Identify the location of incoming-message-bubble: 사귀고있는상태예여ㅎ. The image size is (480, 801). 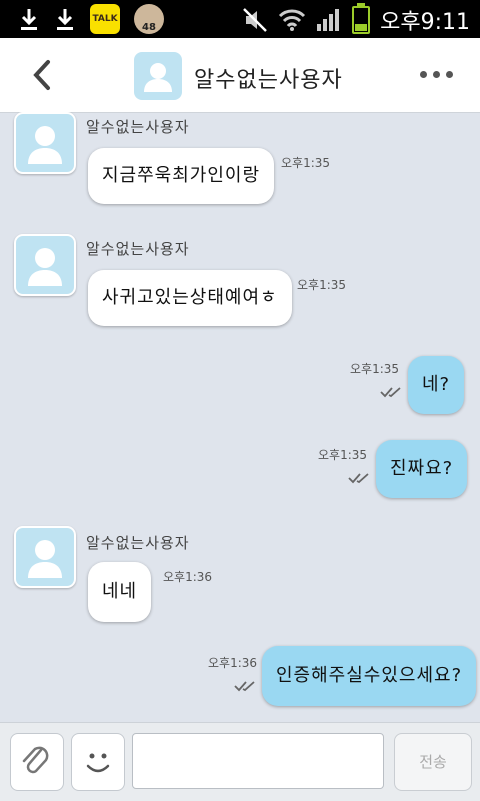
(190, 298).